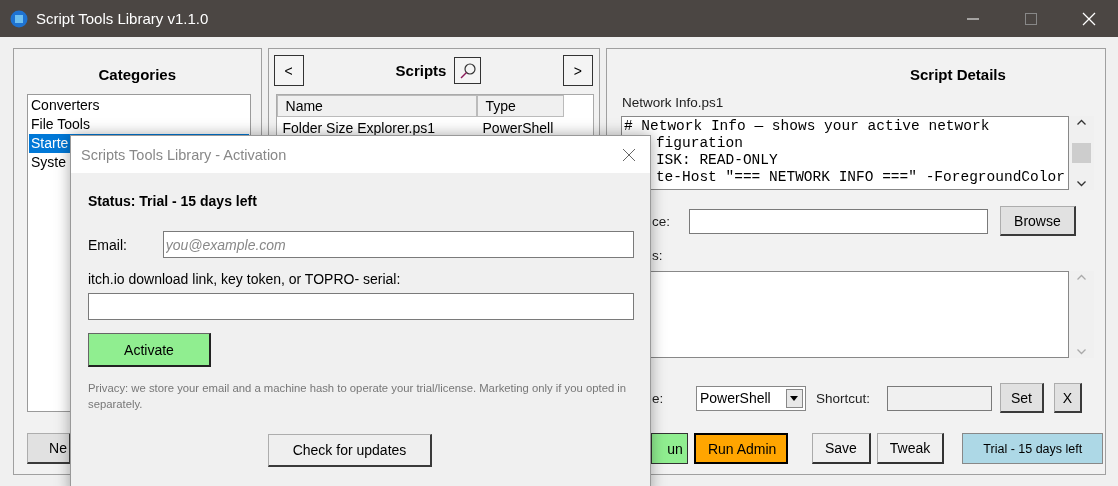 This screenshot has height=486, width=1118. Describe the element at coordinates (173, 201) in the screenshot. I see `status-text: Status: Trial - 15 days left` at that location.